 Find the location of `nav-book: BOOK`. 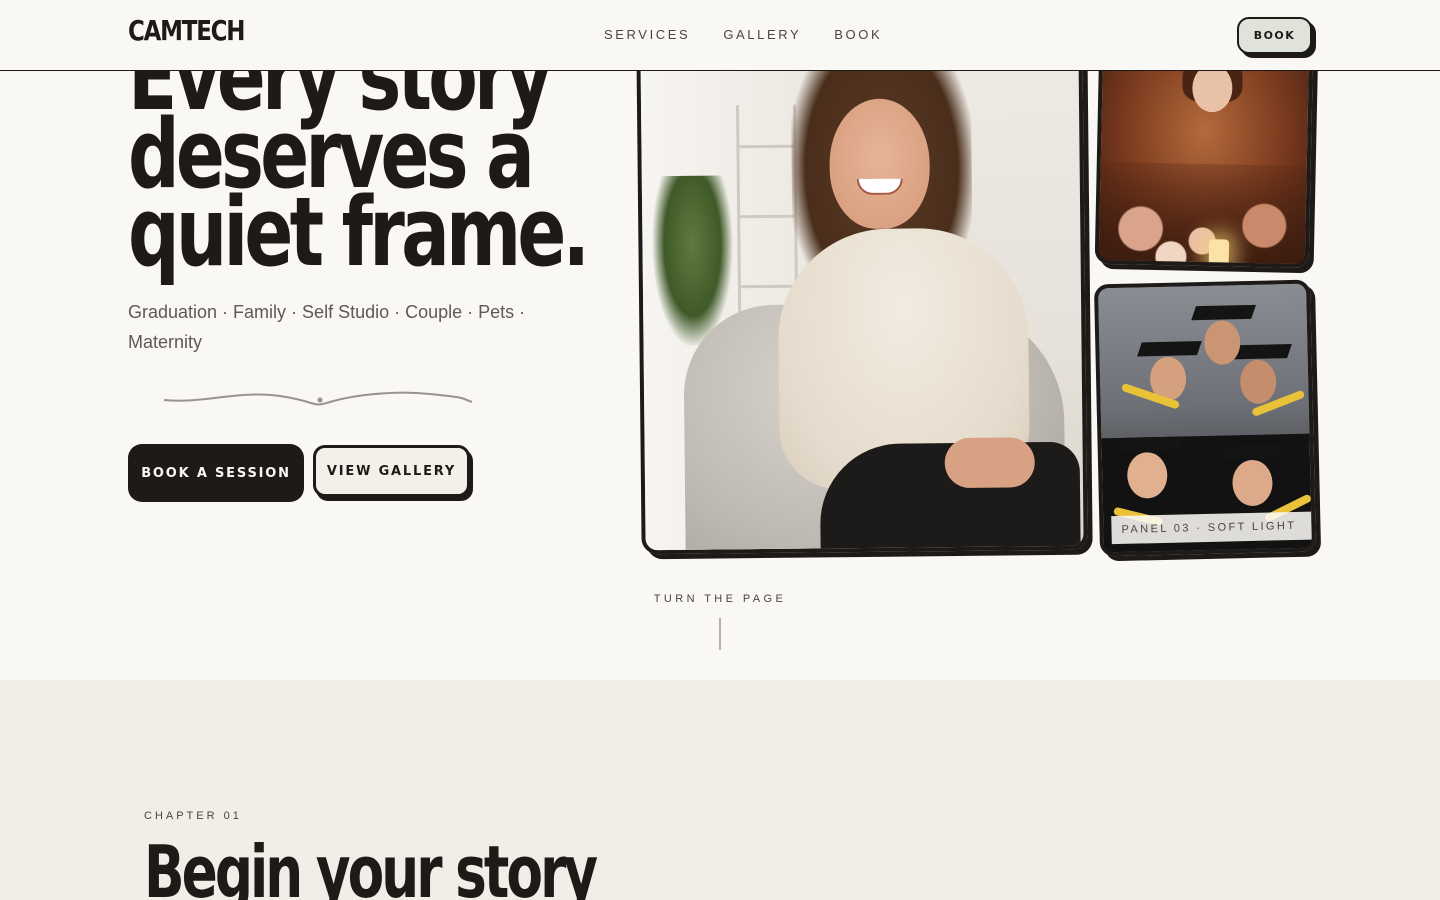

nav-book: BOOK is located at coordinates (858, 34).